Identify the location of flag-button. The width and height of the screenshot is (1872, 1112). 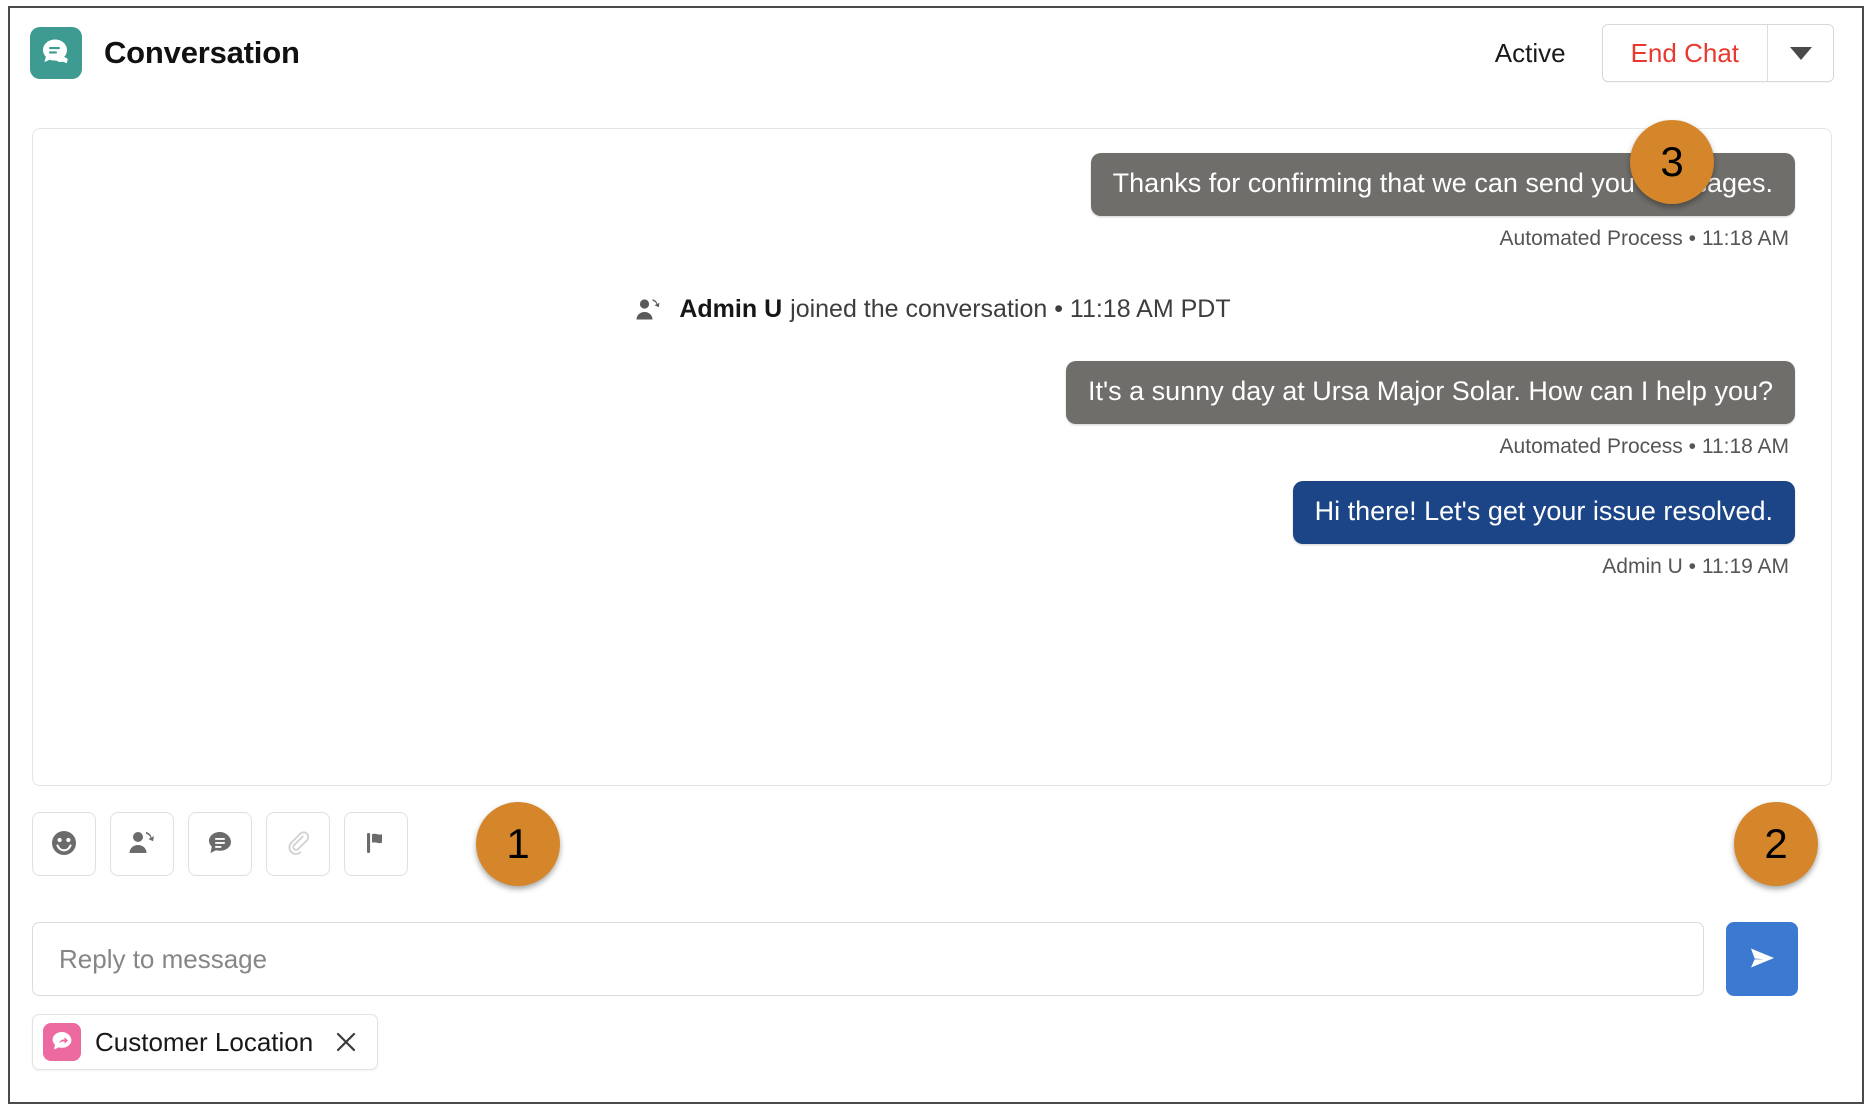
(376, 844).